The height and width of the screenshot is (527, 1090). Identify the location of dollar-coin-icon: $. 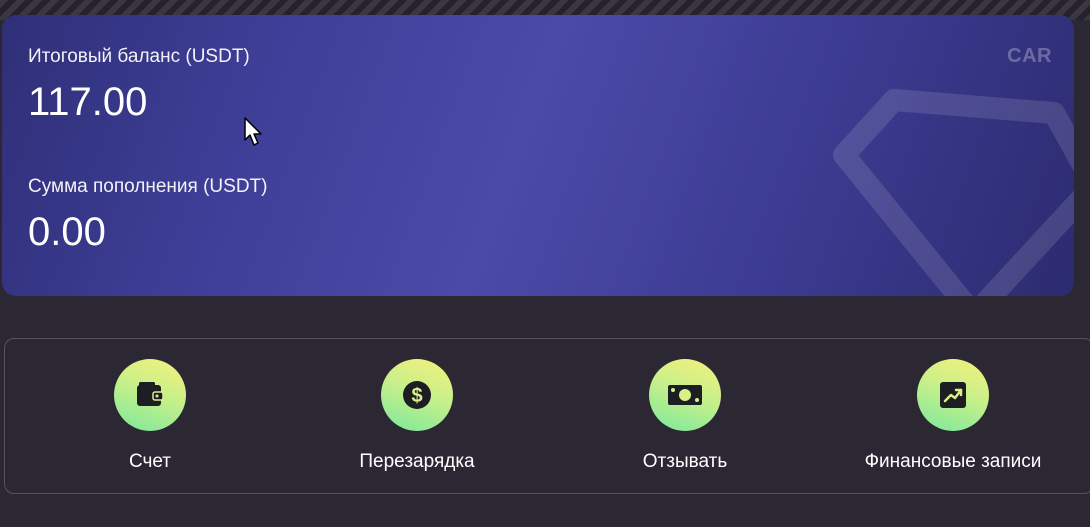
(417, 395).